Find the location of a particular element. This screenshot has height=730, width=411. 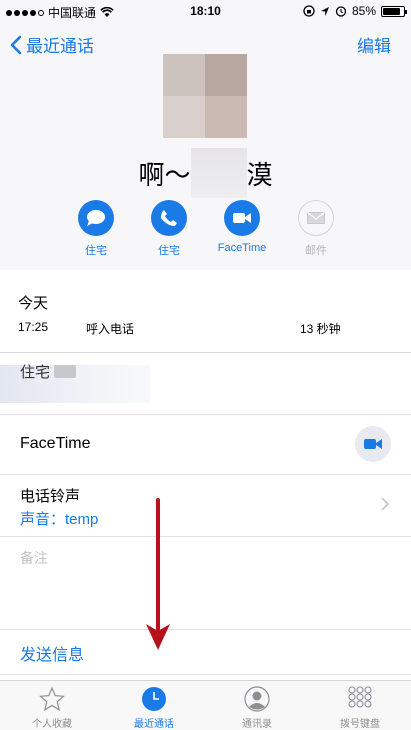

back-label: 最近通话 is located at coordinates (60, 46).